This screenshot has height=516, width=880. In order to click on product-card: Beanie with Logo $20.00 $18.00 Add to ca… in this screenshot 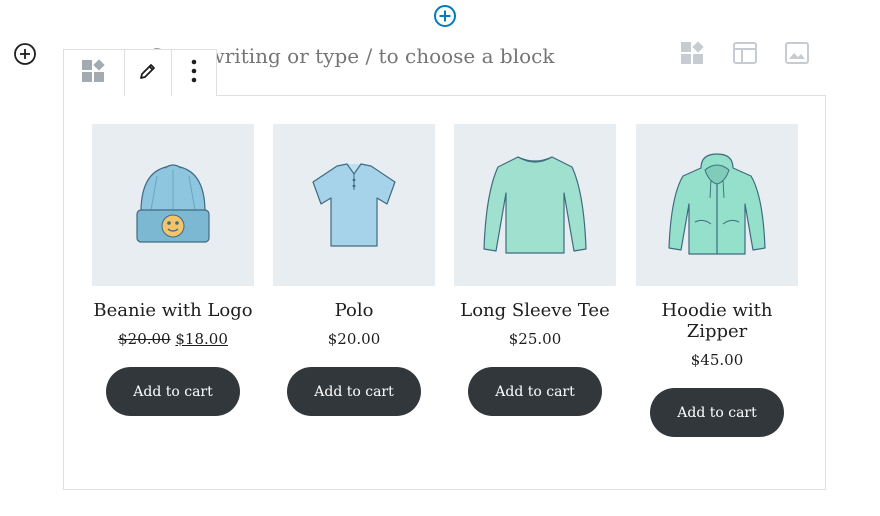, I will do `click(173, 270)`.